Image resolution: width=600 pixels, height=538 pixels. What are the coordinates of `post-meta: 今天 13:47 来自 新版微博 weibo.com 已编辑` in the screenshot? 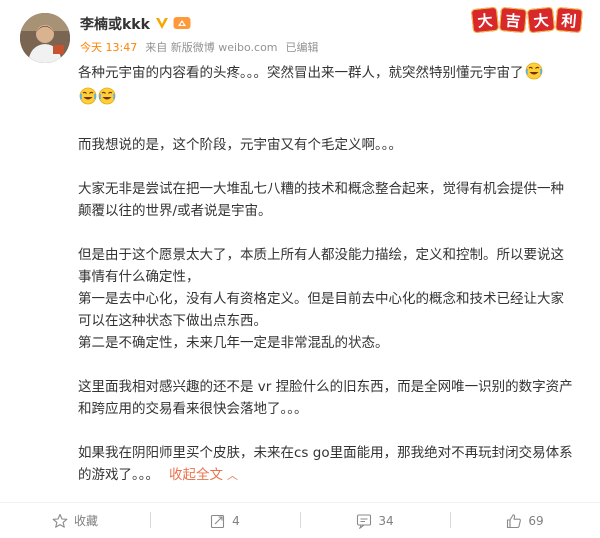 It's located at (340, 47).